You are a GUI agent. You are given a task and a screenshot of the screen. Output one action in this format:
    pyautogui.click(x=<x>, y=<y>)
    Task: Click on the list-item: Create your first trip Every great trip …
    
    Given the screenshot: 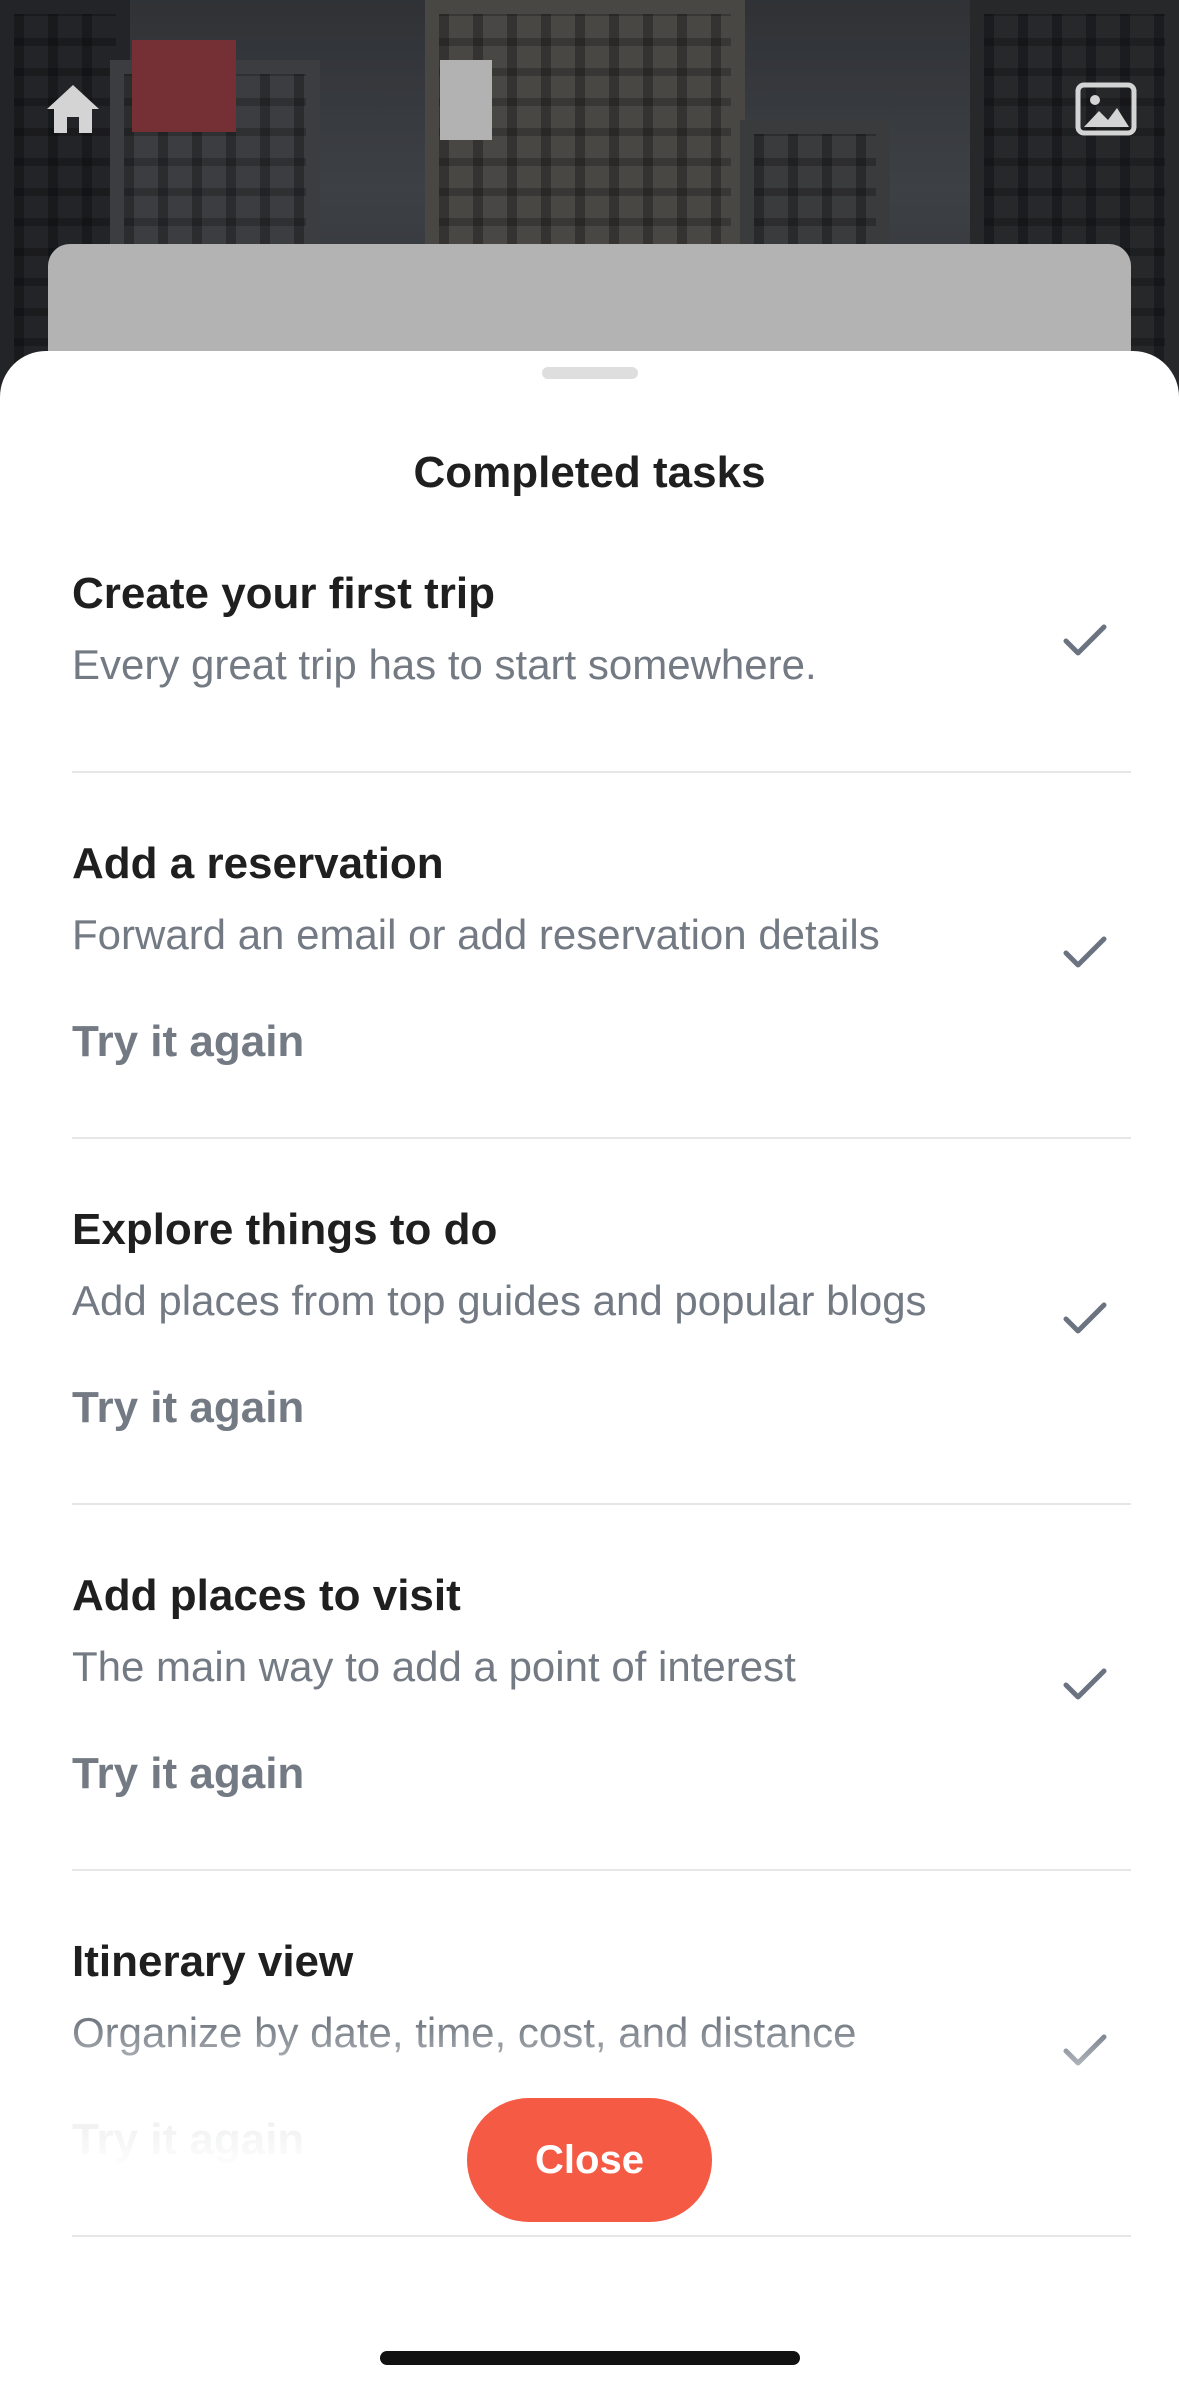 What is the action you would take?
    pyautogui.click(x=601, y=637)
    